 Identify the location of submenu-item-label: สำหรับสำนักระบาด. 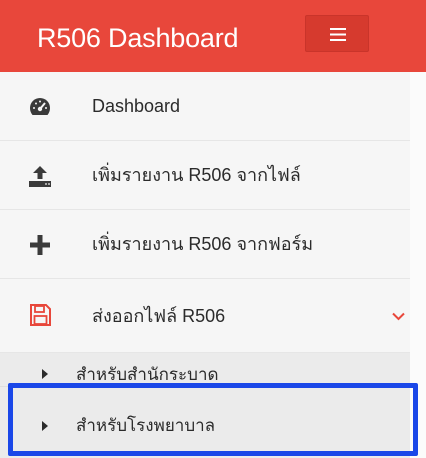
(147, 374).